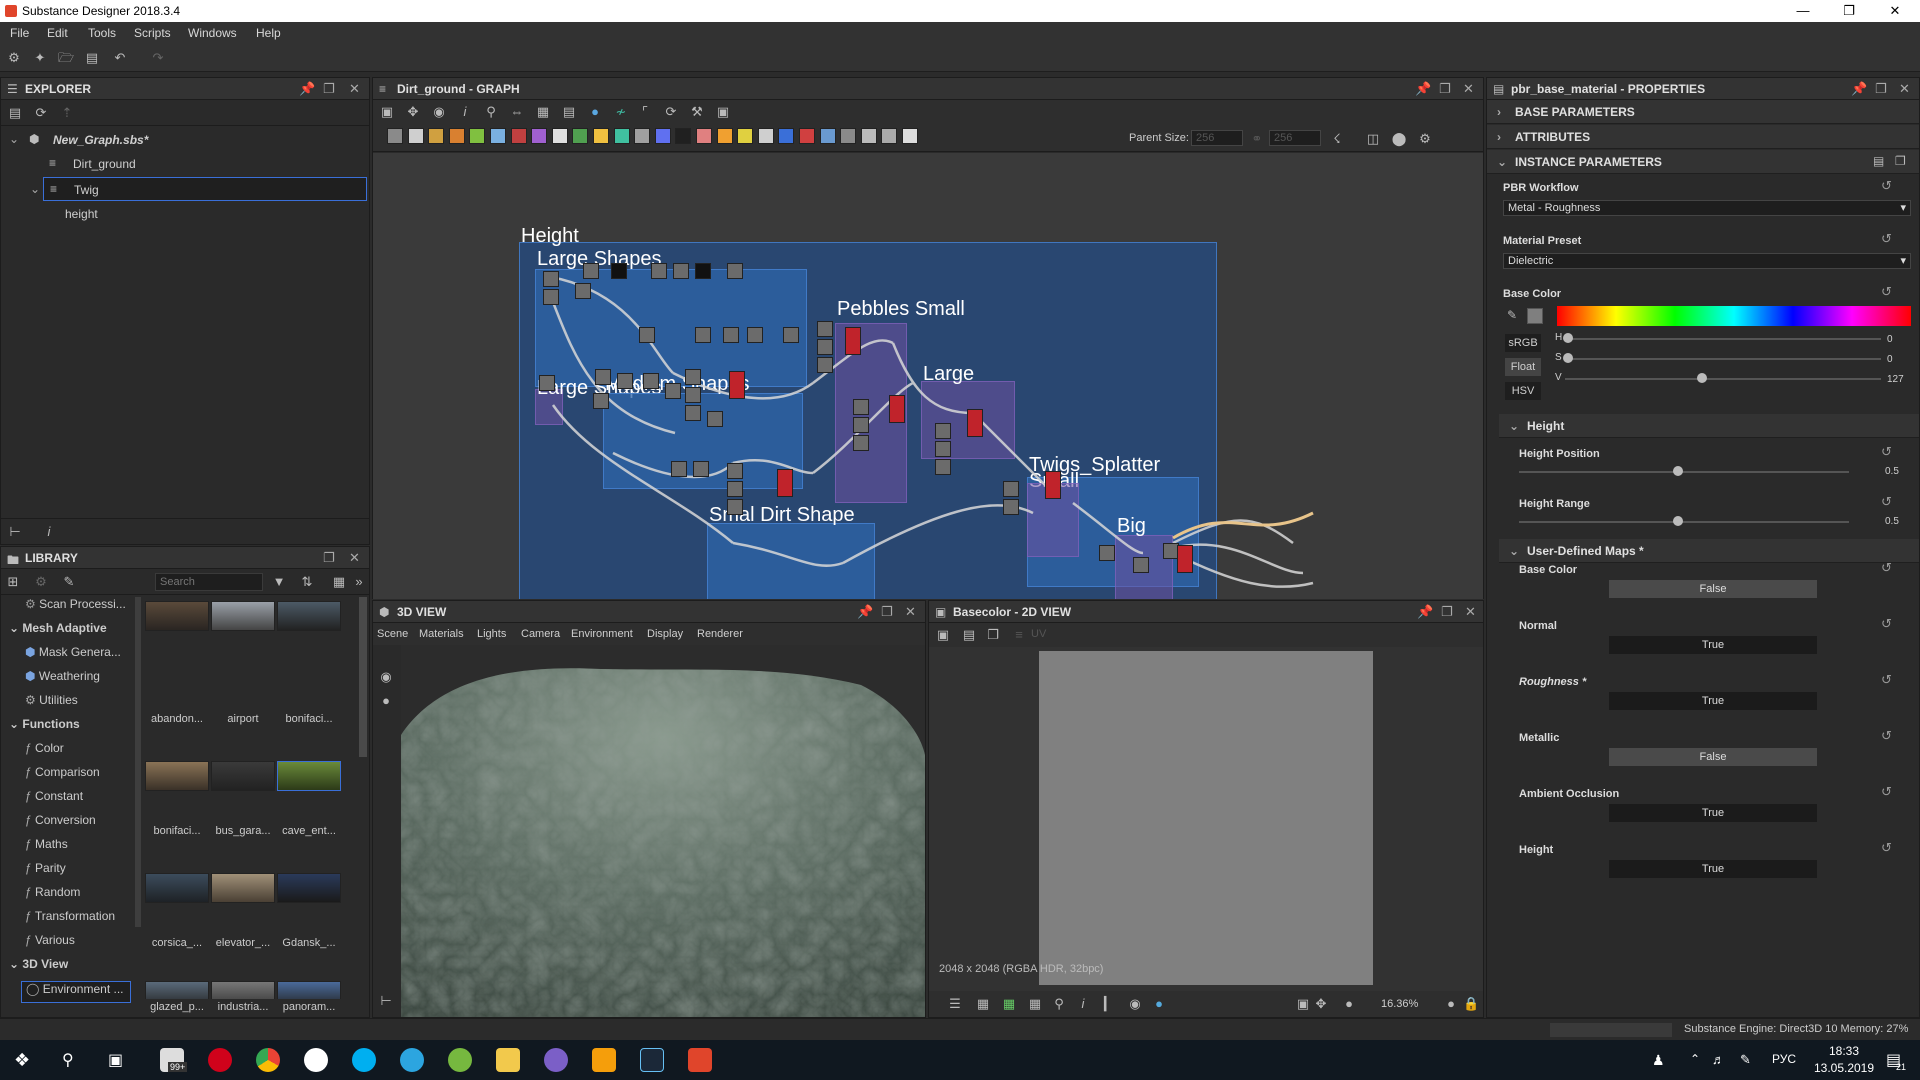 The image size is (1920, 1080). Describe the element at coordinates (1399, 139) in the screenshot. I see `pin-node-icon: ⬤` at that location.